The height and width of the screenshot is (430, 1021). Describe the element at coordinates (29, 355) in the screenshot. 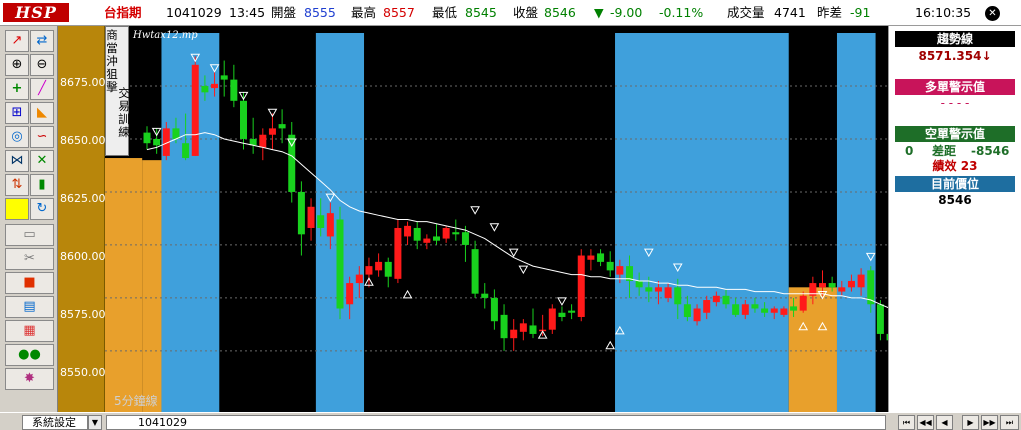

I see `users-icon: ●●` at that location.